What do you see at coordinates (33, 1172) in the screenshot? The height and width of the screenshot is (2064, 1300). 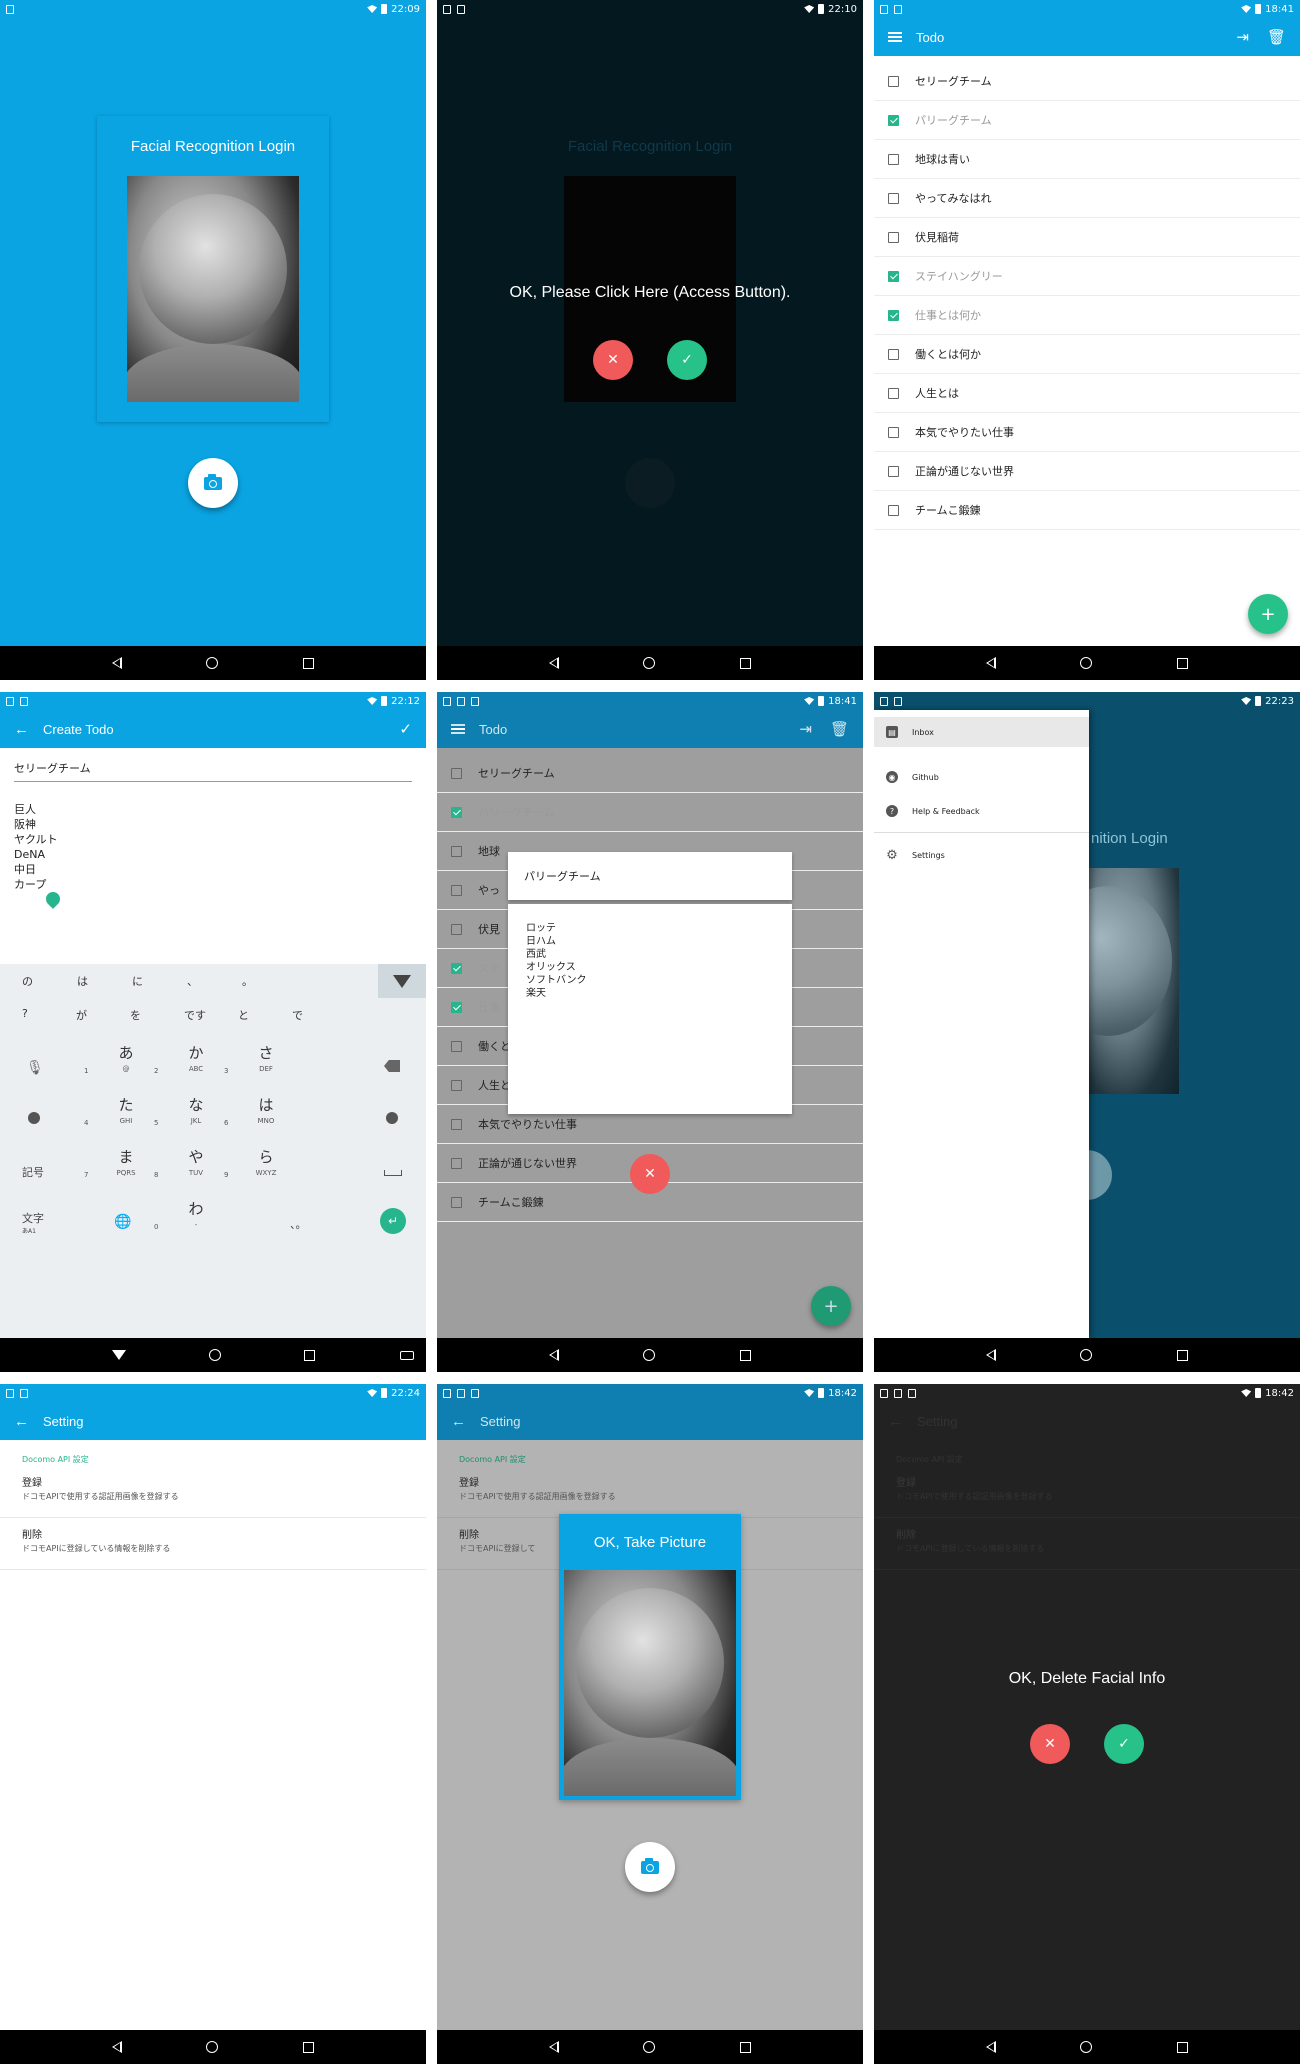 I see `symbol-key: 記号` at bounding box center [33, 1172].